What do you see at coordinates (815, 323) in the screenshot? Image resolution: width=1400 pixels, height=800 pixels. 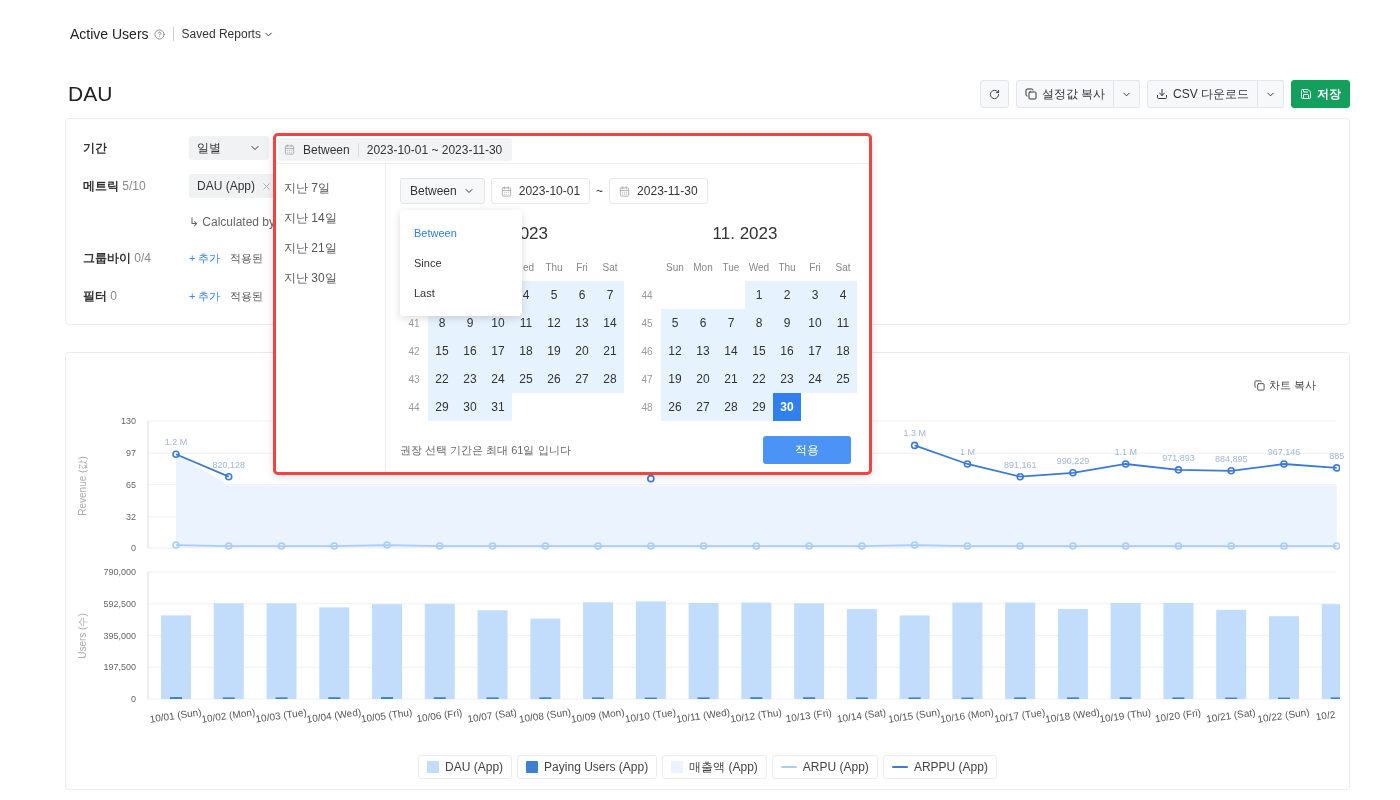 I see `calendar-day: 10` at bounding box center [815, 323].